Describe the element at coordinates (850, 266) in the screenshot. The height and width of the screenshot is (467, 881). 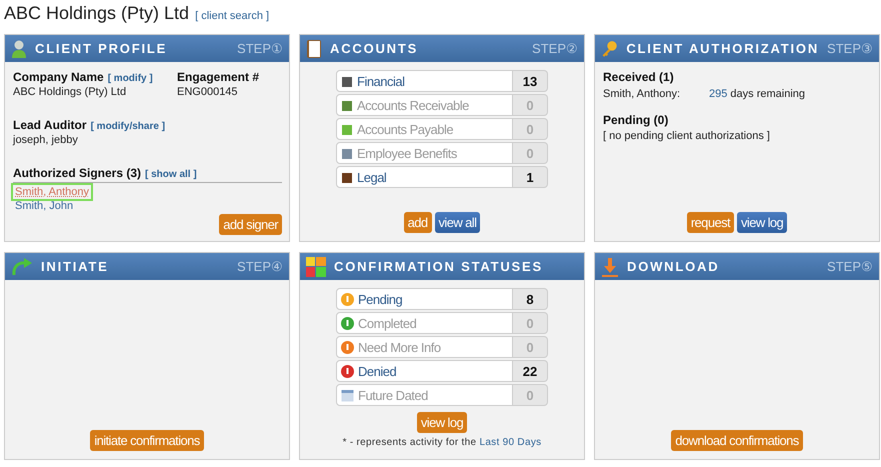
I see `step-label: STEP⑤` at that location.